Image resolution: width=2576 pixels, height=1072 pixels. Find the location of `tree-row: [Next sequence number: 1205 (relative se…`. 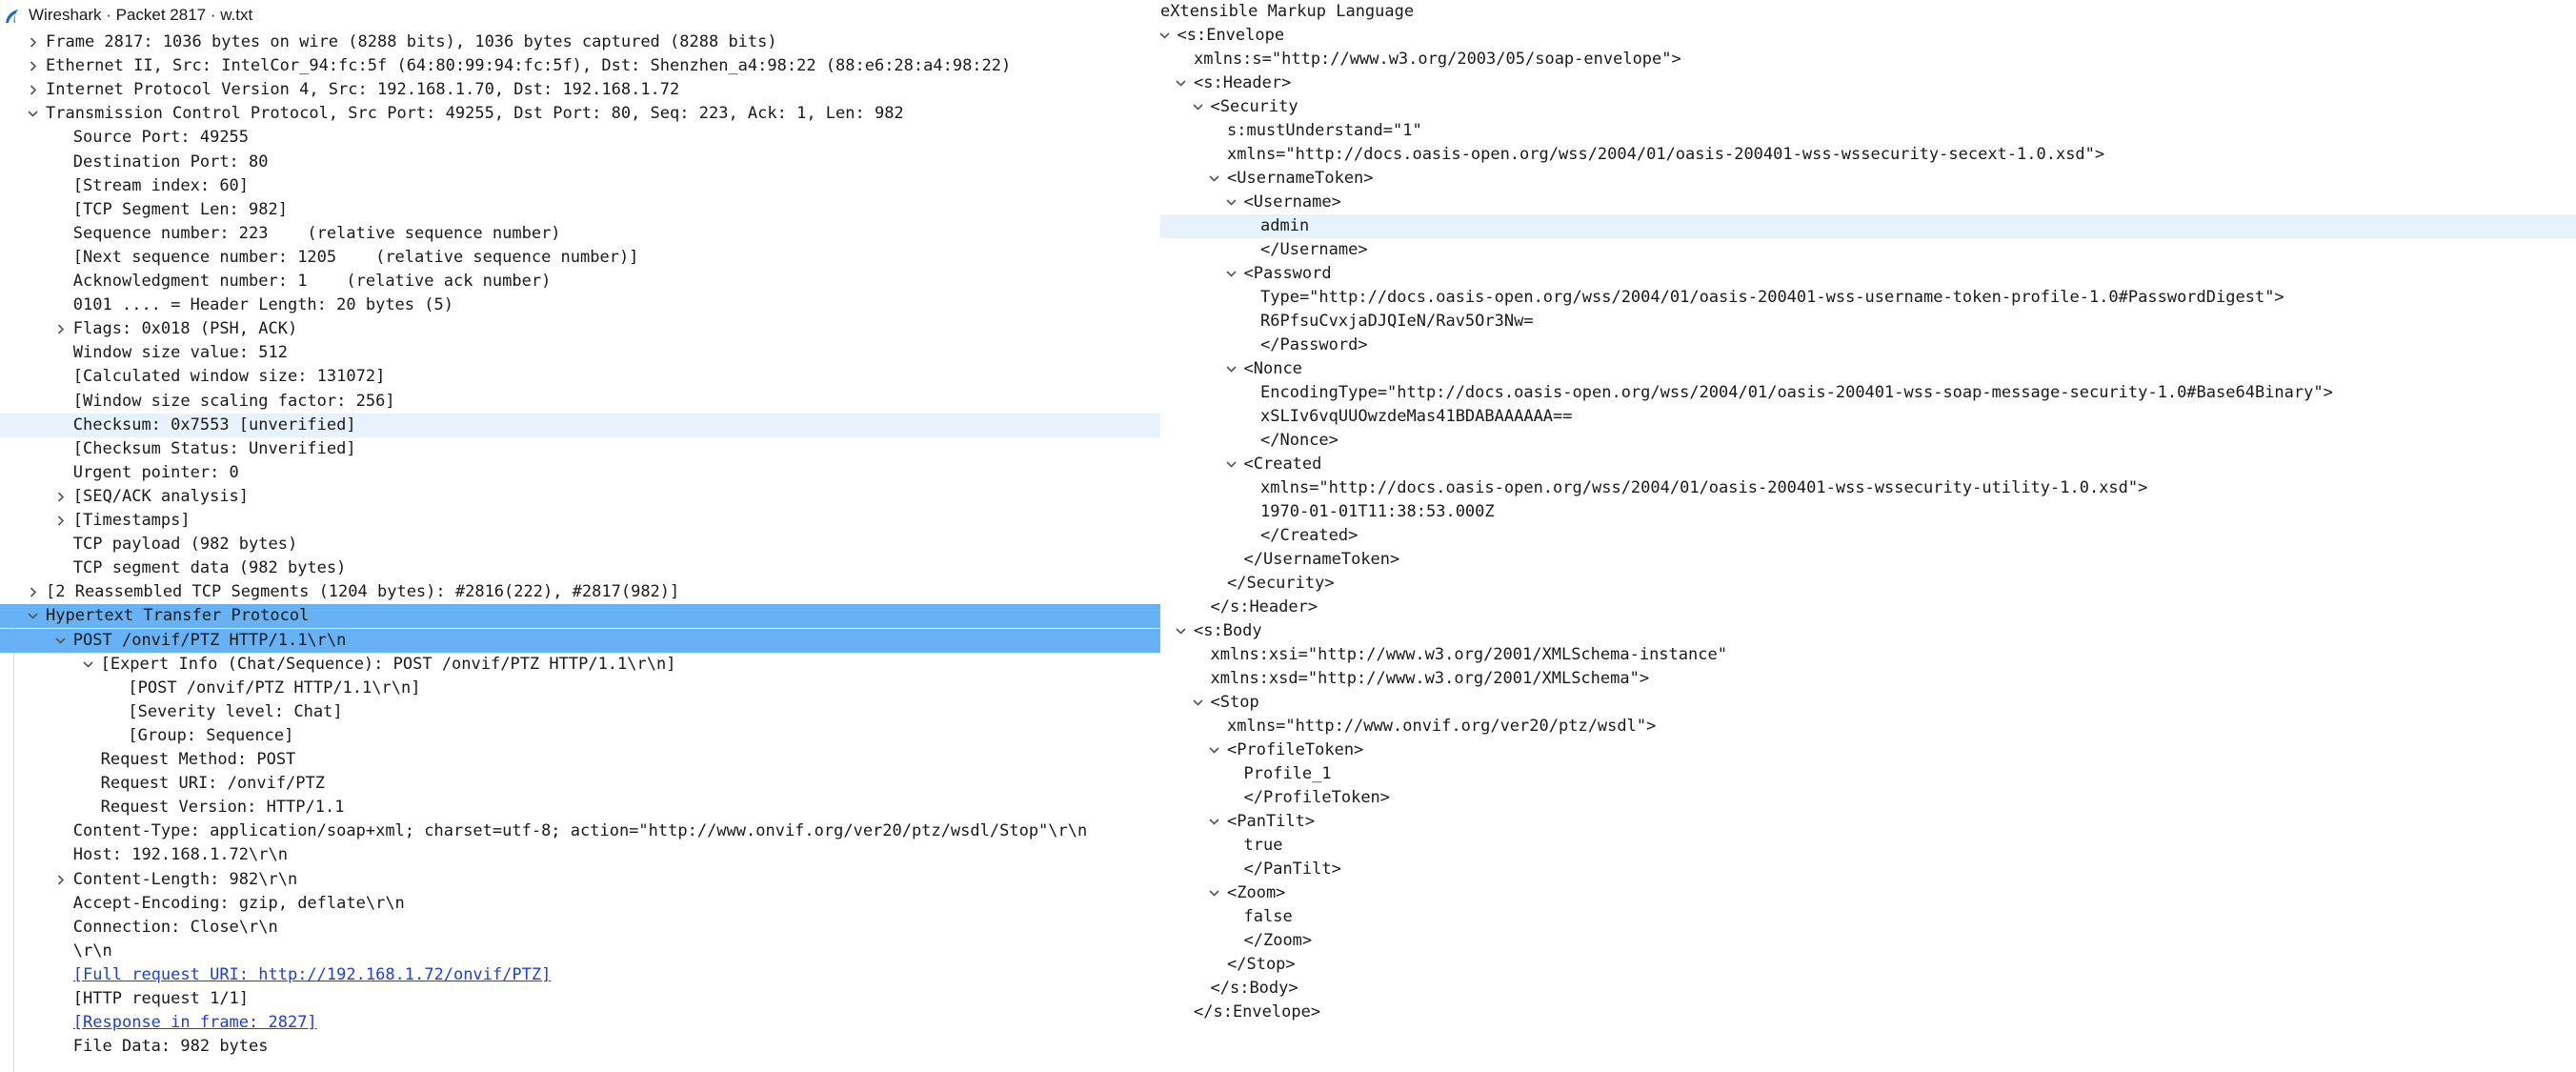

tree-row: [Next sequence number: 1205 (relative se… is located at coordinates (580, 258).